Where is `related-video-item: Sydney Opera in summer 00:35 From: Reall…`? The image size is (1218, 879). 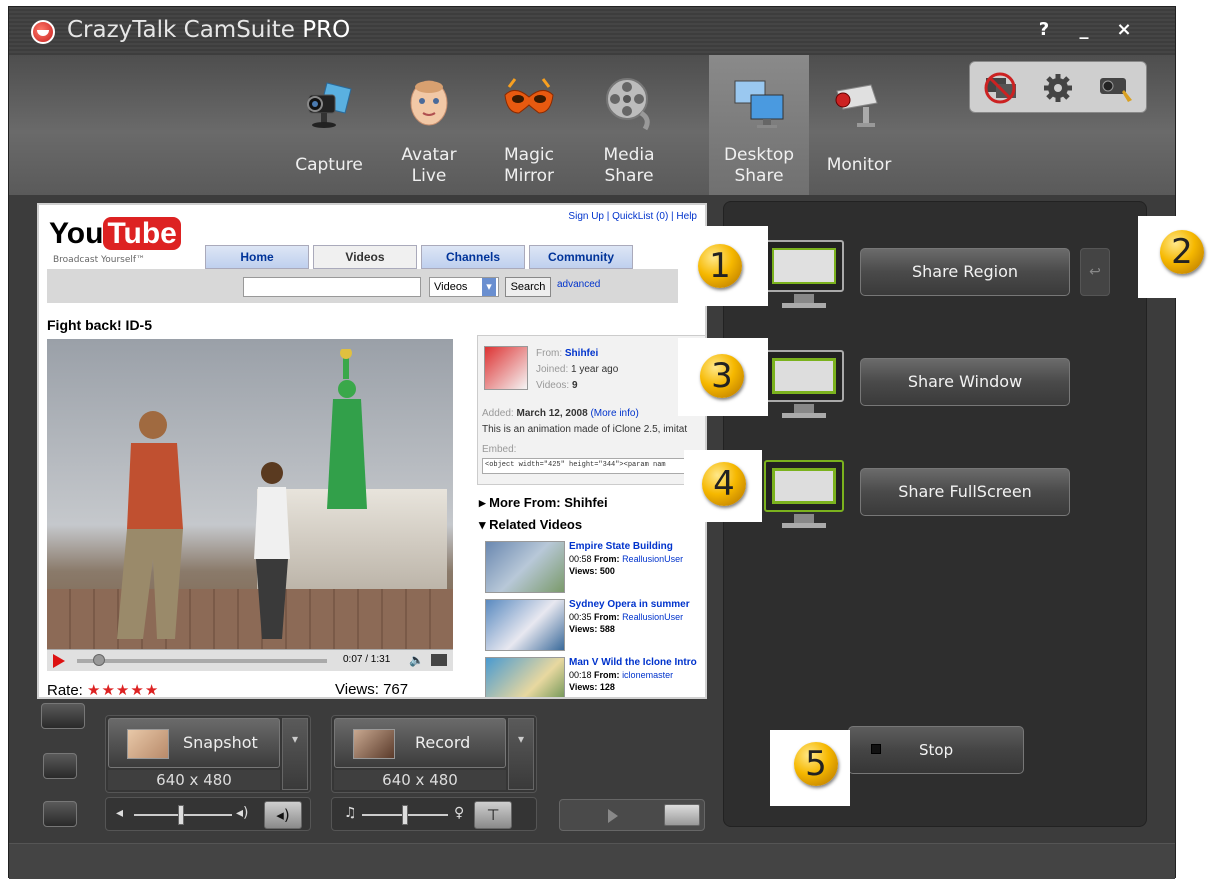
related-video-item: Sydney Opera in summer 00:35 From: Reall… is located at coordinates (595, 626).